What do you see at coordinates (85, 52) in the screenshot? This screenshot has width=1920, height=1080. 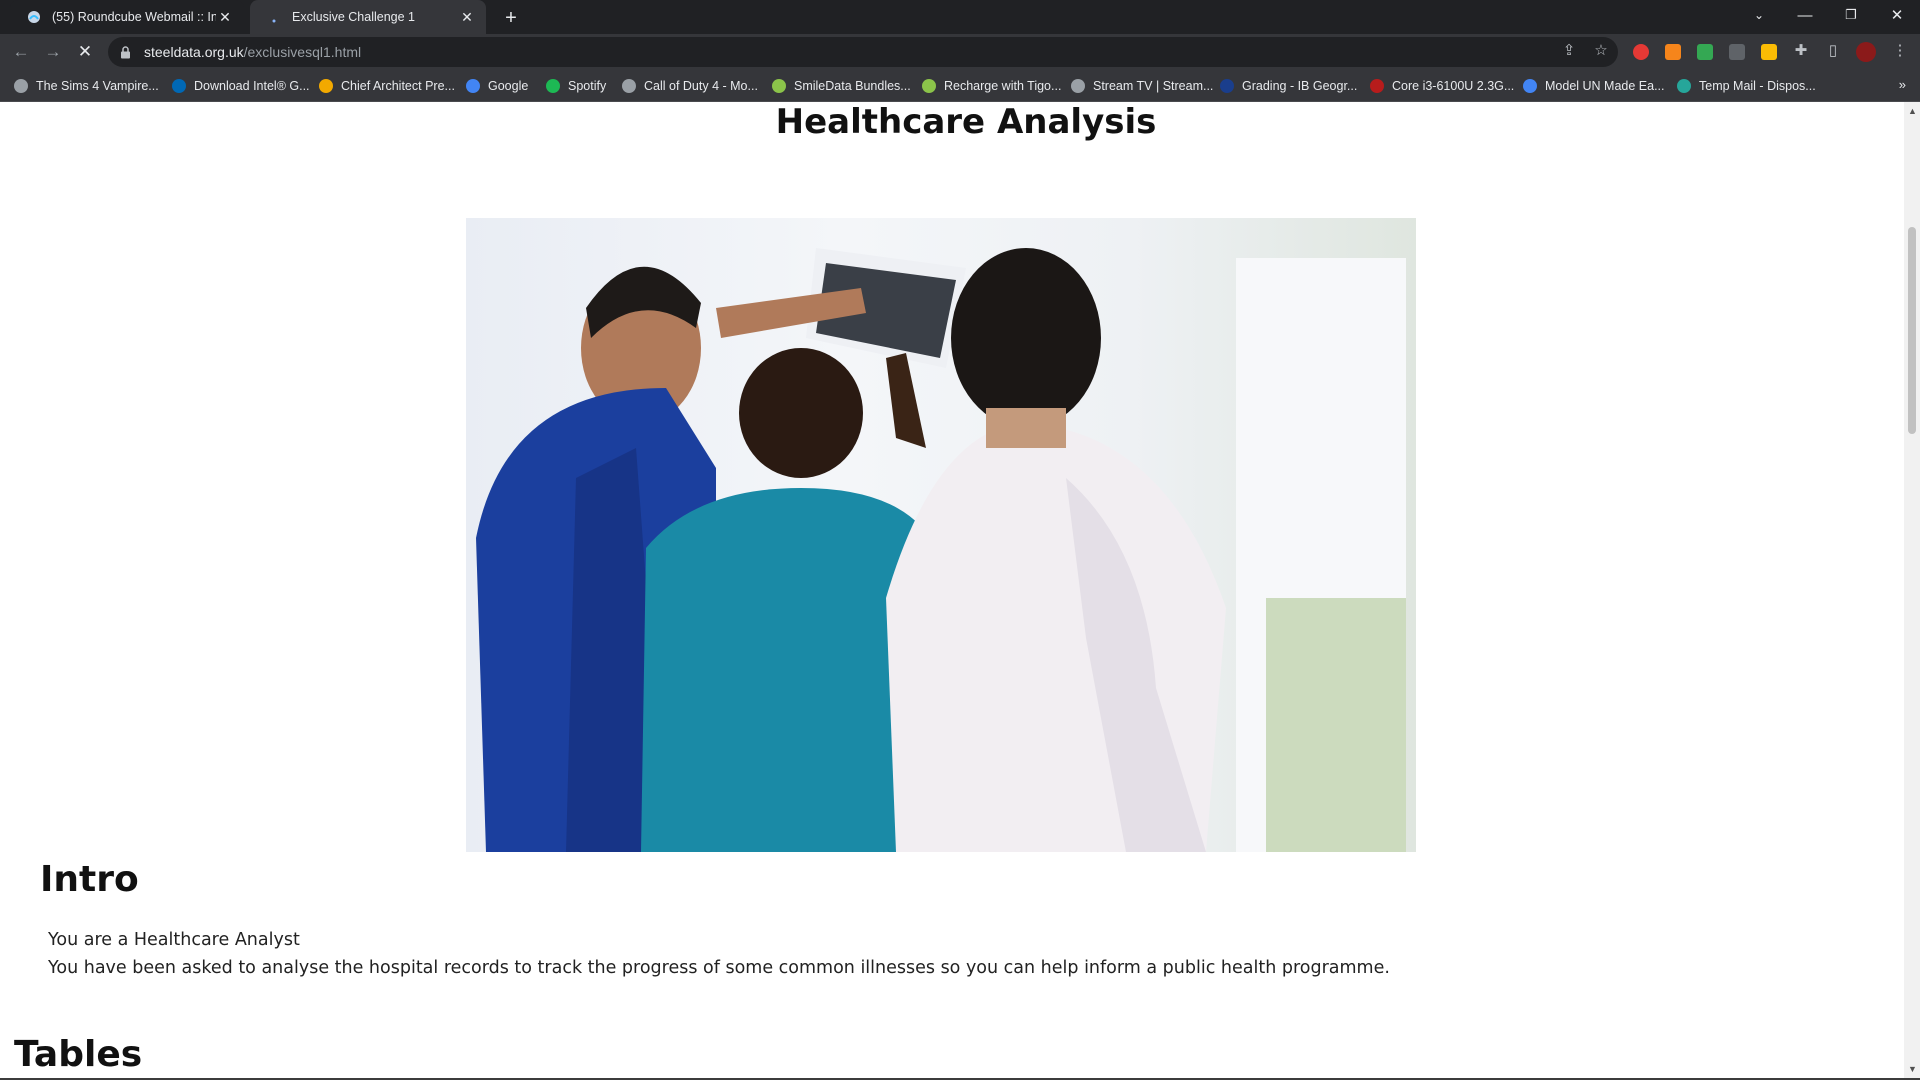 I see `stop-loading-button: ✕` at bounding box center [85, 52].